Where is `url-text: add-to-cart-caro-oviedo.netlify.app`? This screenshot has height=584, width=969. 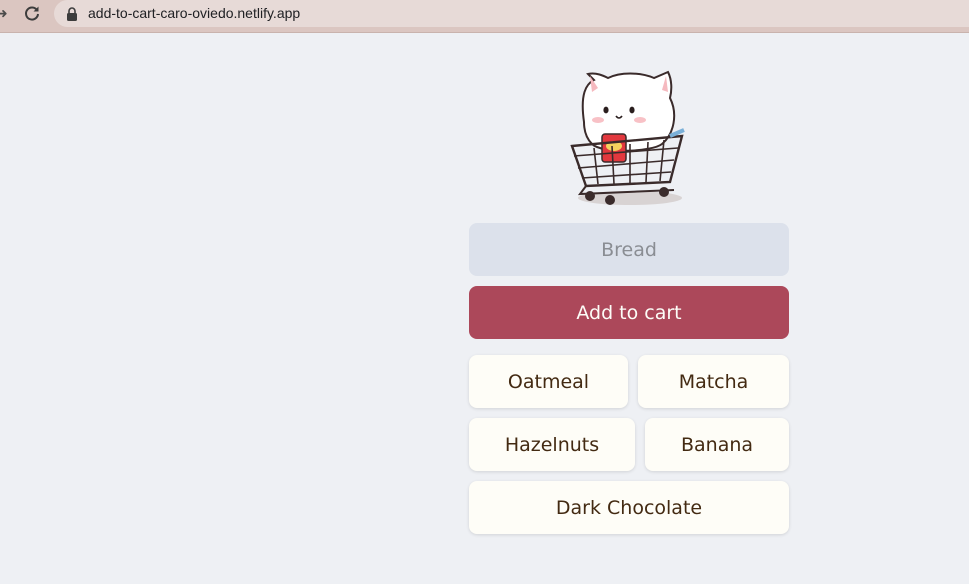 url-text: add-to-cart-caro-oviedo.netlify.app is located at coordinates (194, 13).